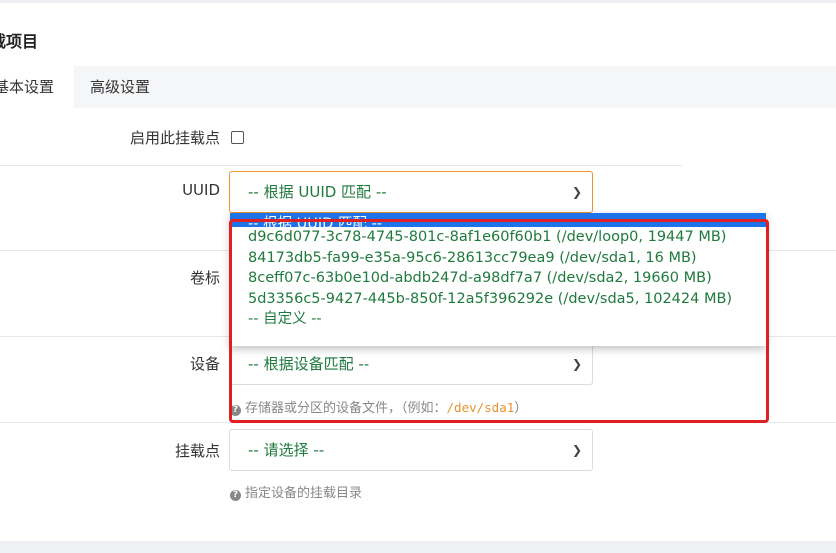 Image resolution: width=836 pixels, height=553 pixels. I want to click on section-title: 载项目, so click(19, 41).